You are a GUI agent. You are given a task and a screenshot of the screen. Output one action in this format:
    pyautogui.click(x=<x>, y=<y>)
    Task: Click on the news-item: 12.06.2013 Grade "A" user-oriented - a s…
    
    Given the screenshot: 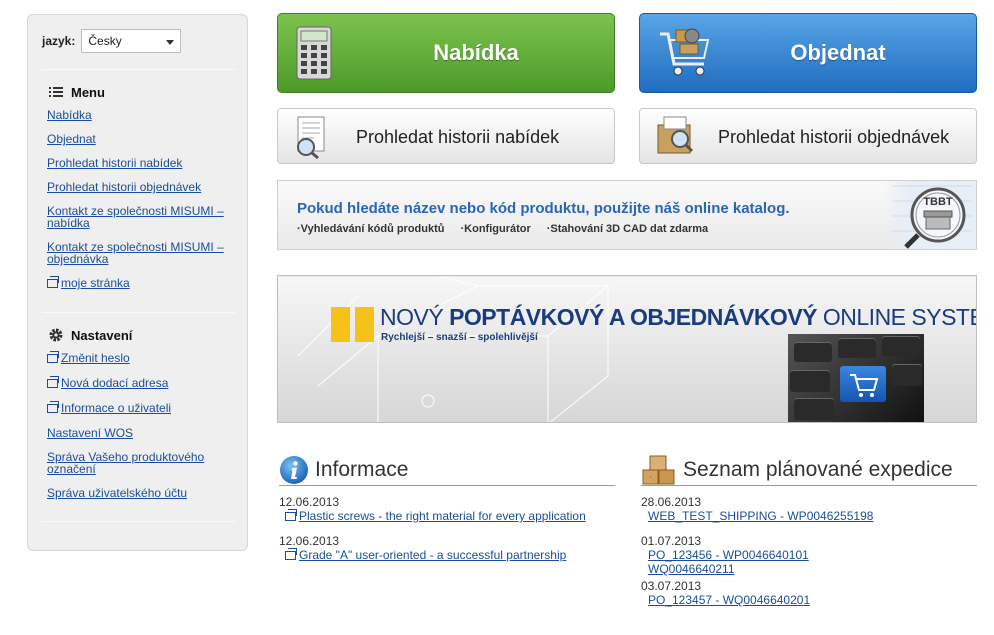 What is the action you would take?
    pyautogui.click(x=447, y=548)
    